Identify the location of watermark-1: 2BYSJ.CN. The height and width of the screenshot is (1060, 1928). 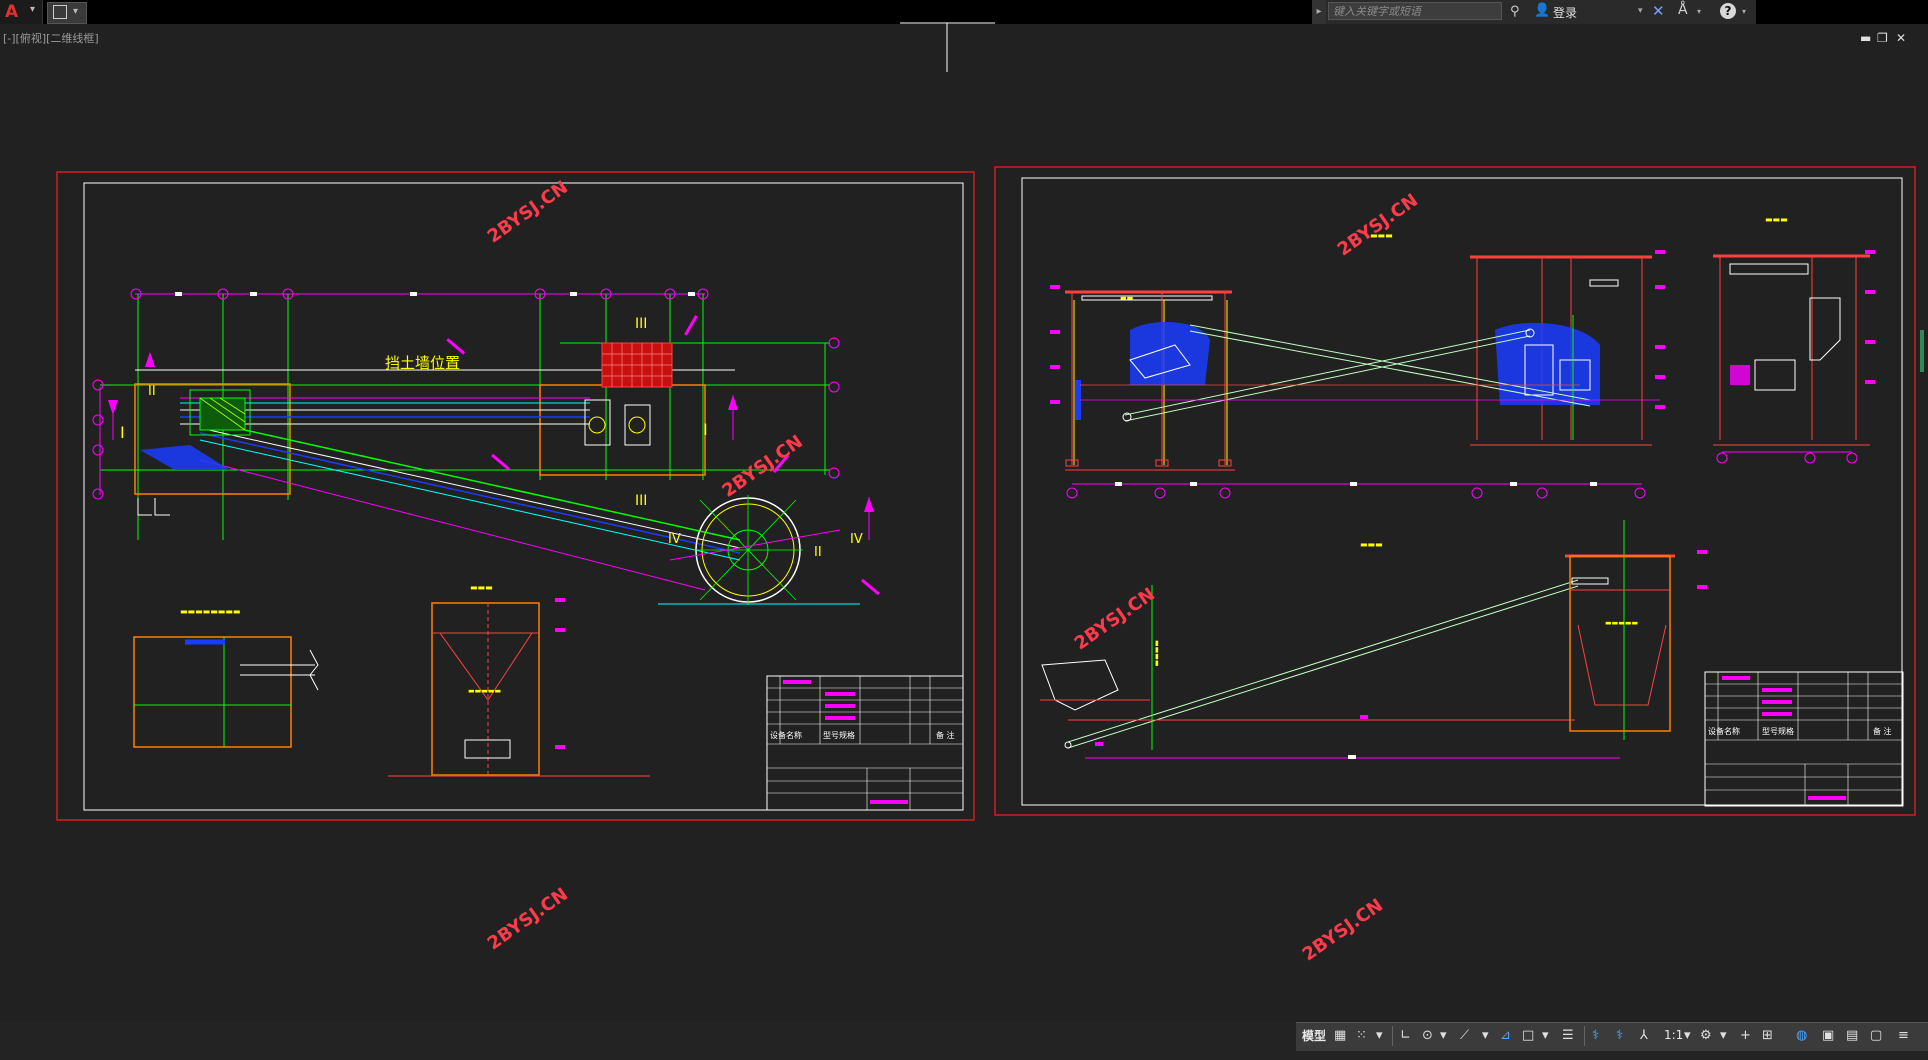
(528, 212).